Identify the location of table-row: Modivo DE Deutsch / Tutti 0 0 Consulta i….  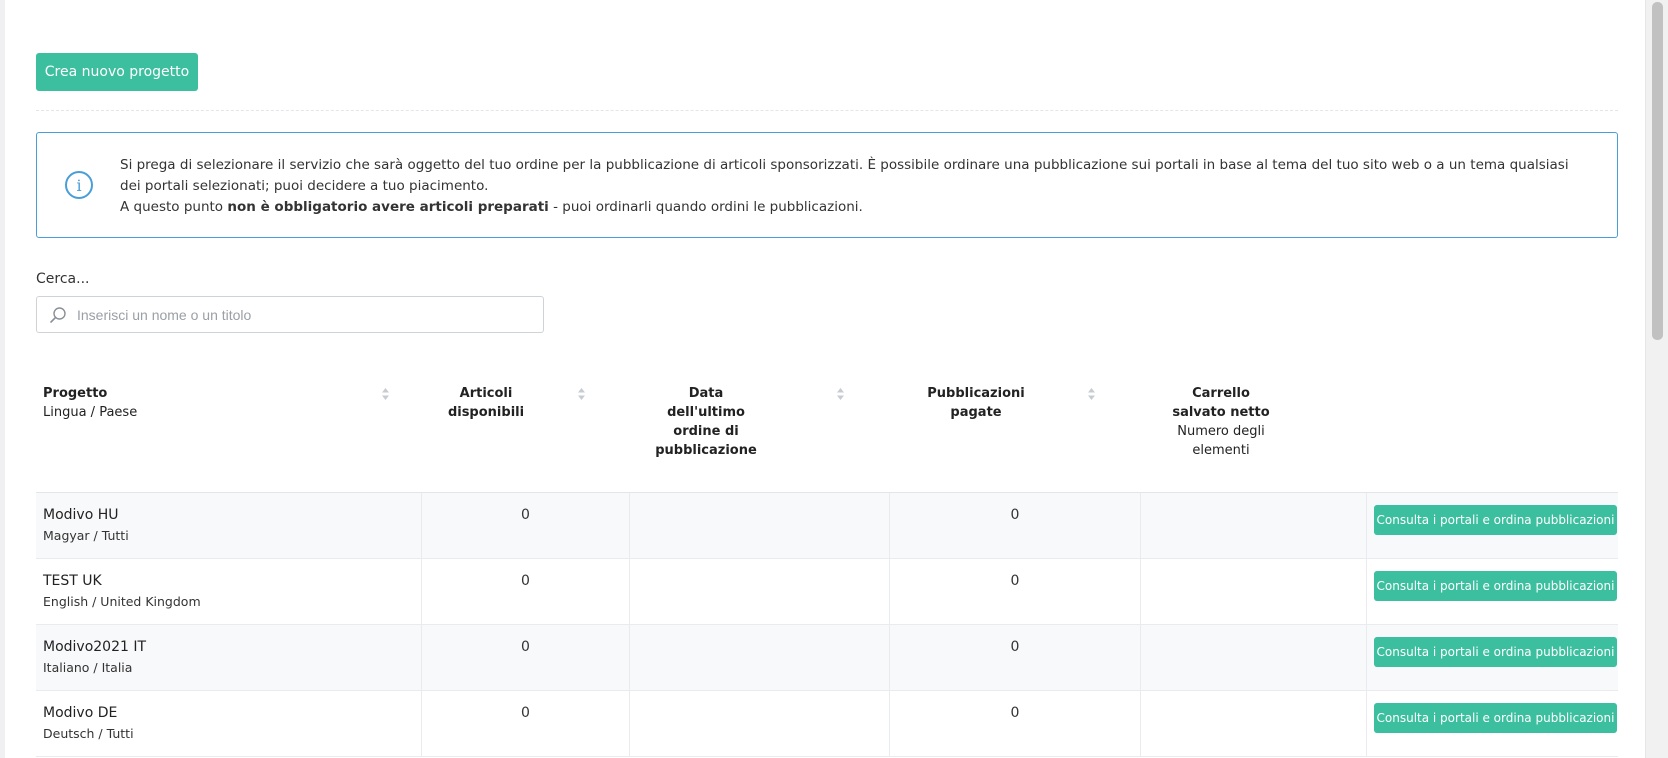
(827, 724).